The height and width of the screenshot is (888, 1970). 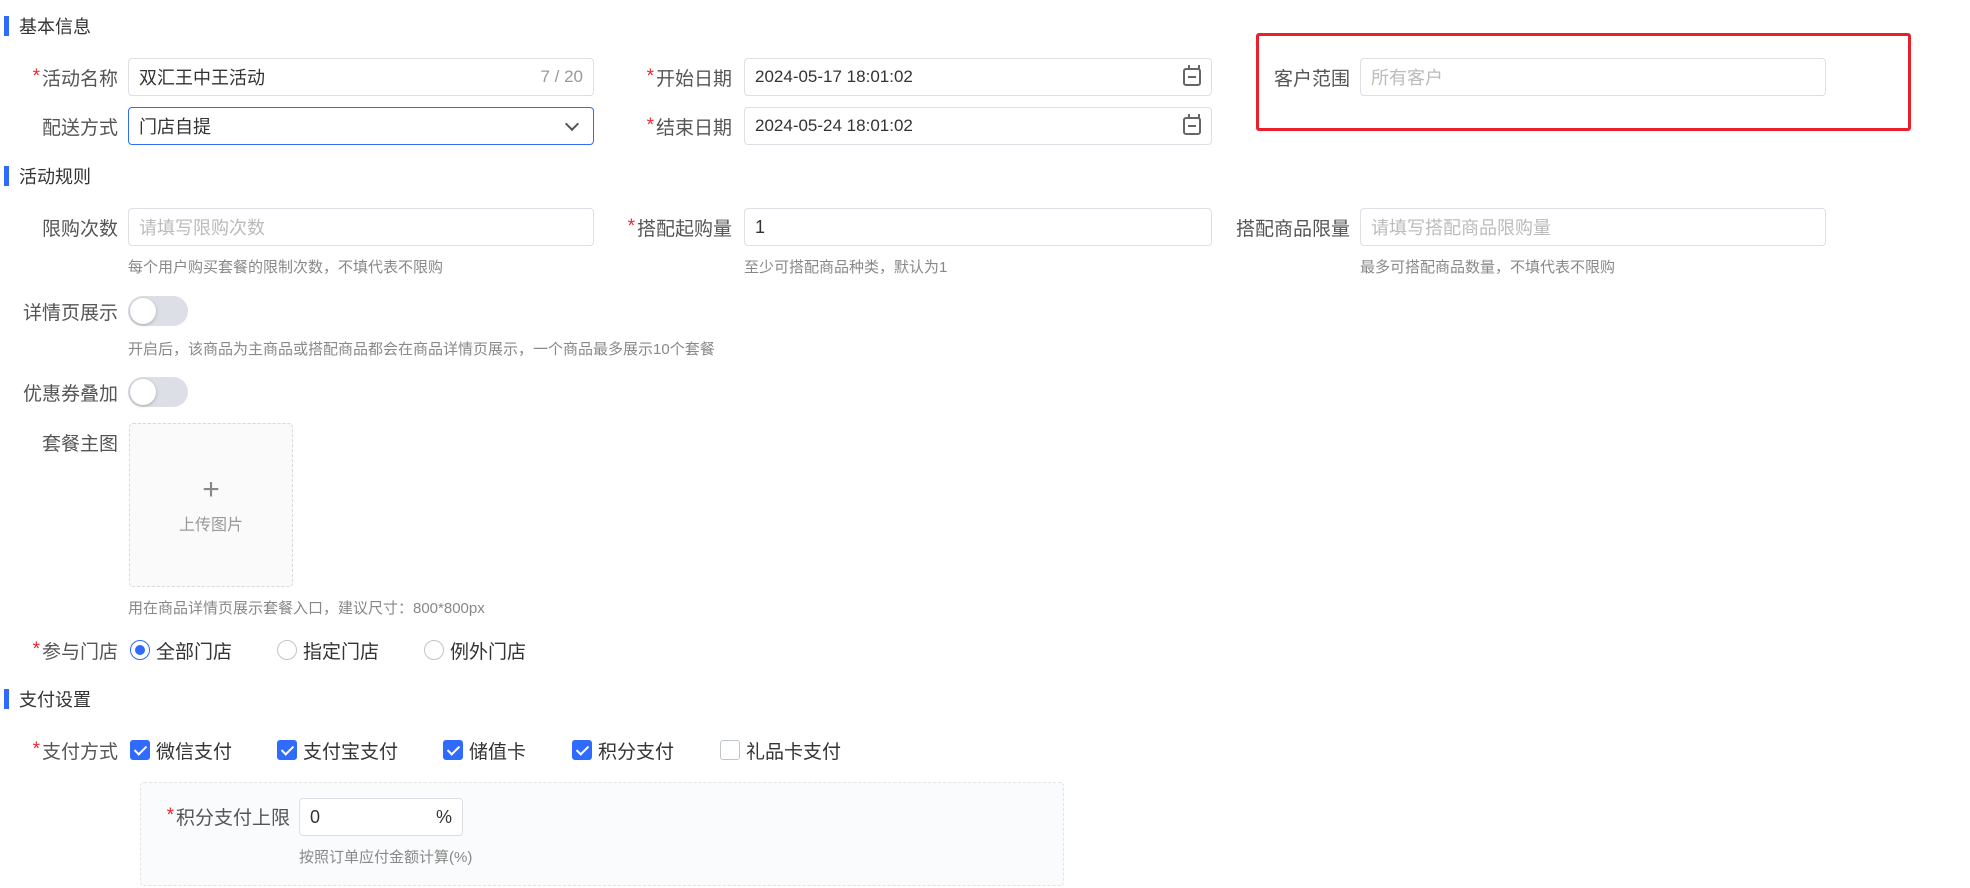 I want to click on image-upload-box: + 上传图片, so click(x=211, y=505).